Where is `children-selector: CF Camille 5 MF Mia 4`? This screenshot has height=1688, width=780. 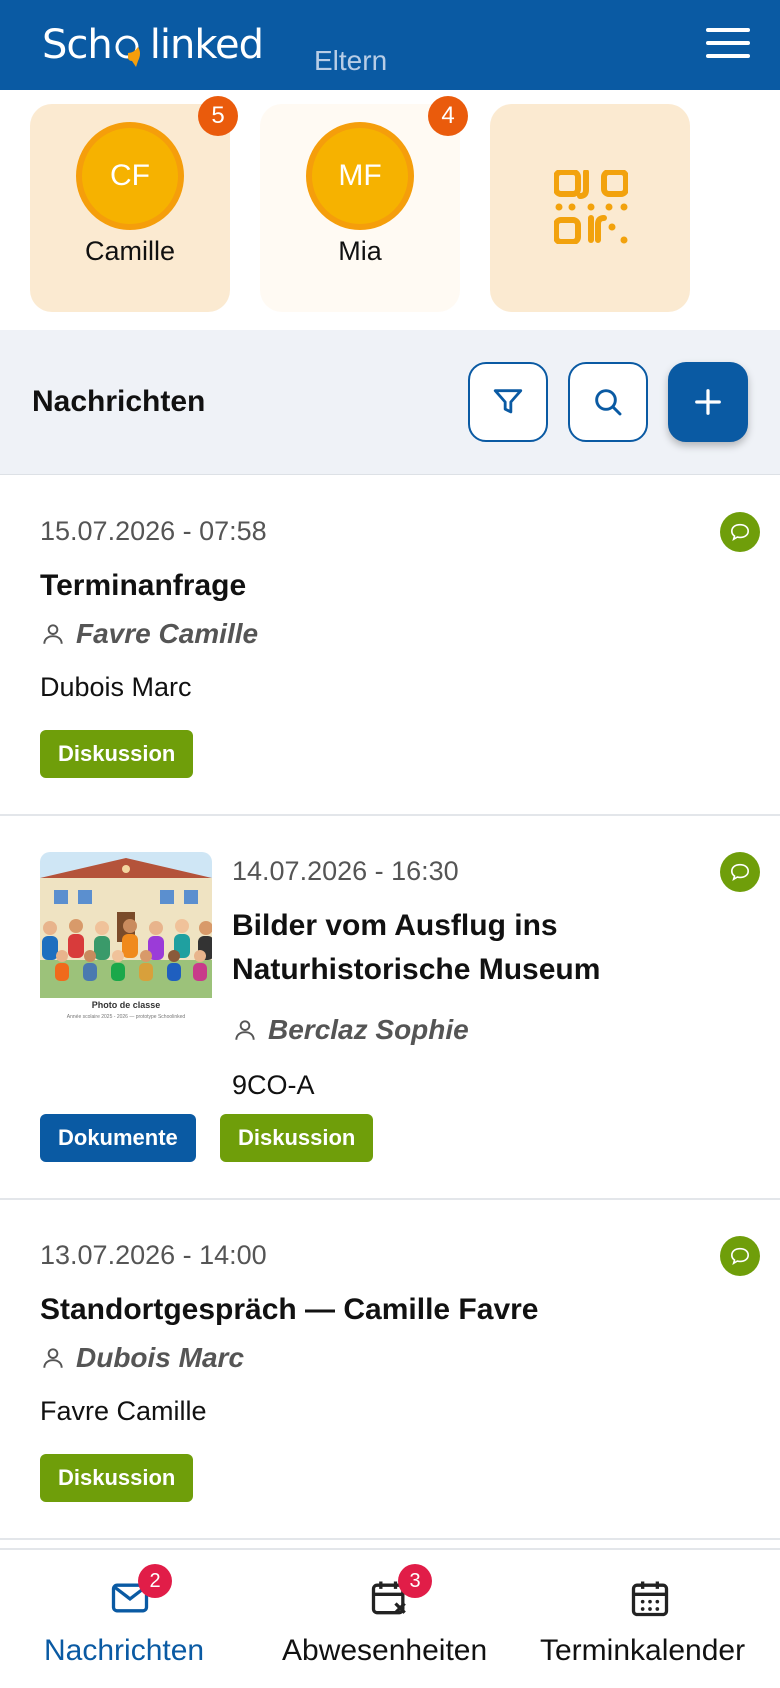
children-selector: CF Camille 5 MF Mia 4 is located at coordinates (390, 210).